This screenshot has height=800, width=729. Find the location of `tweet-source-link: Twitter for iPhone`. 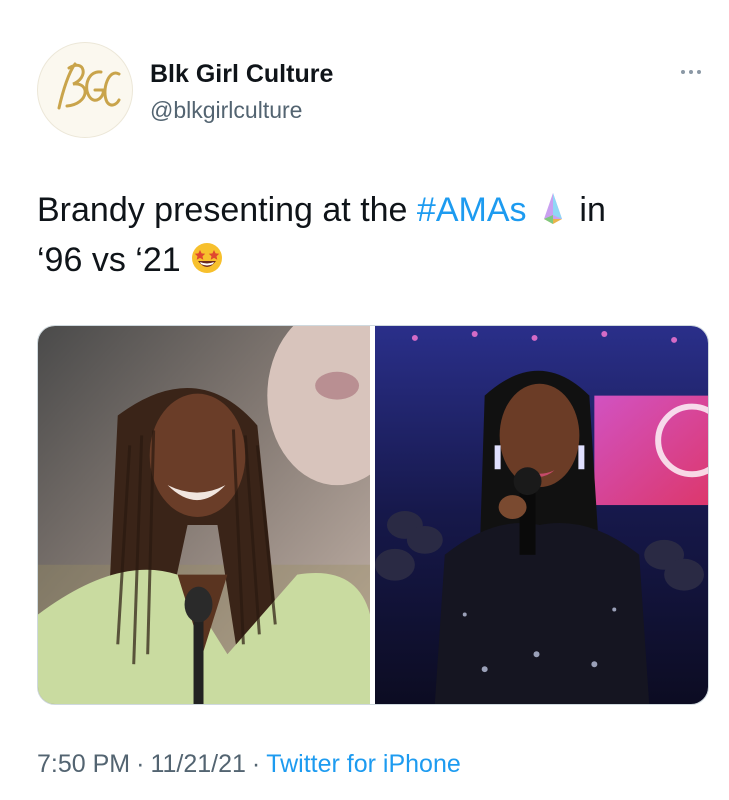

tweet-source-link: Twitter for iPhone is located at coordinates (363, 764).